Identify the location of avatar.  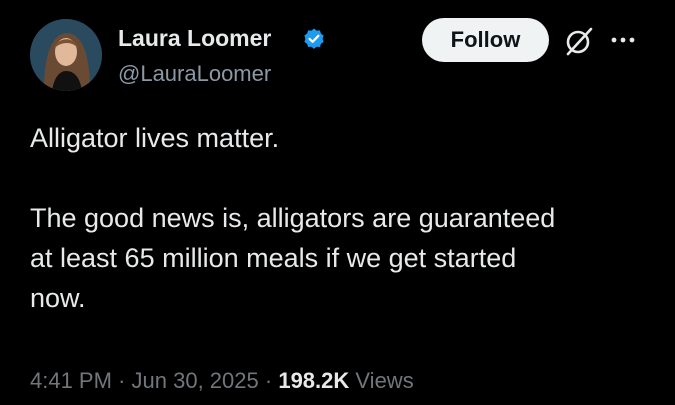
(66, 55).